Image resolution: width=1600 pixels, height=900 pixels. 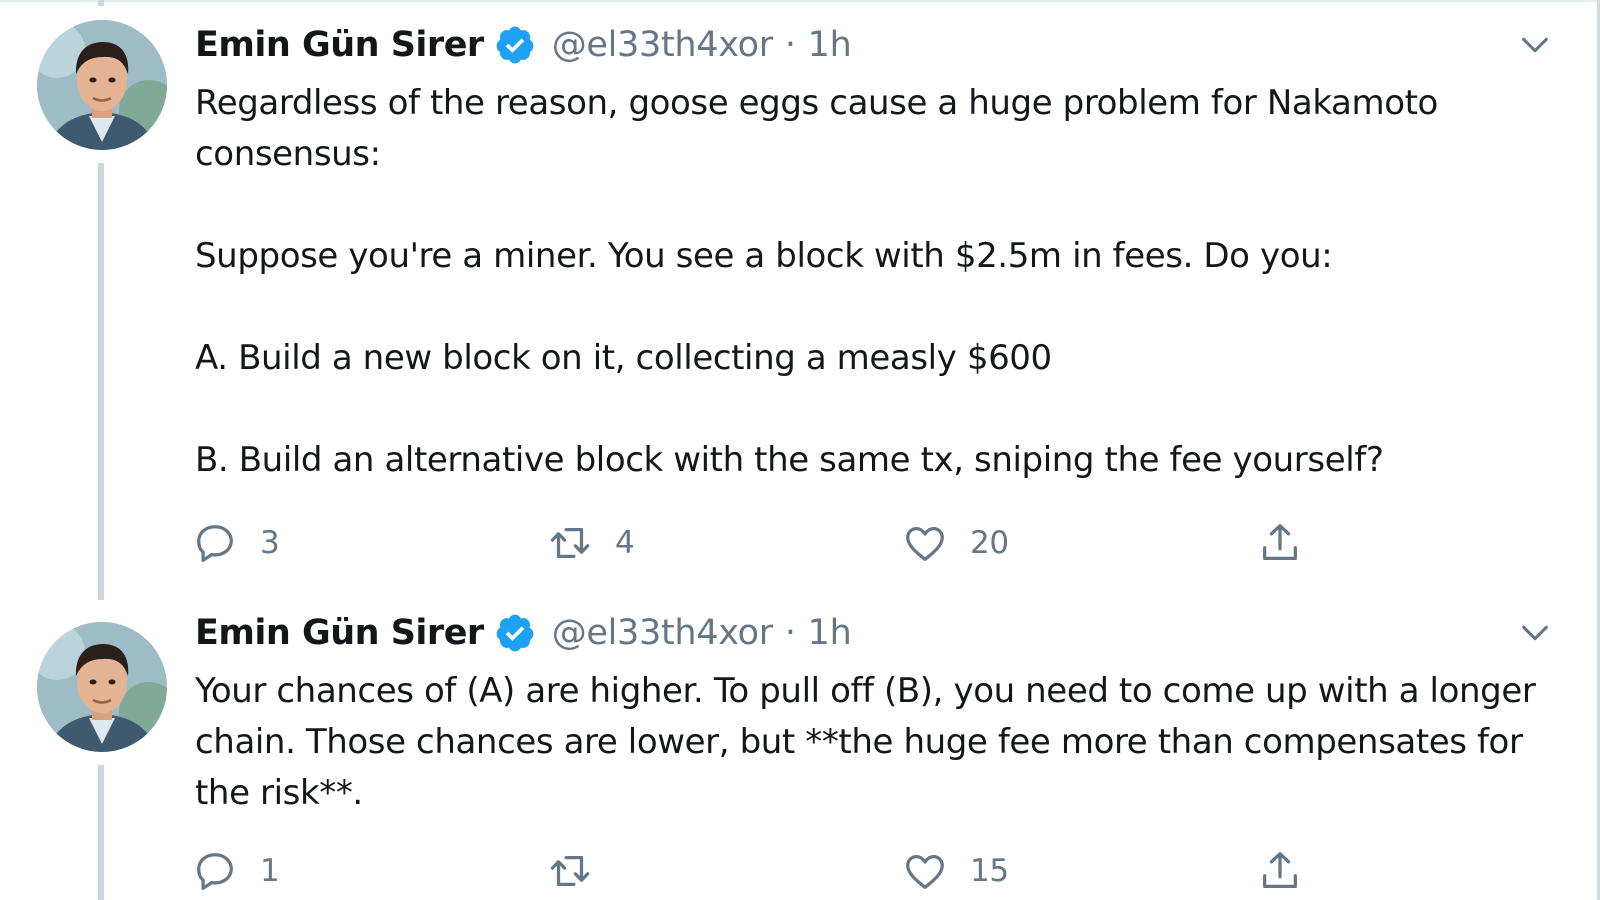 What do you see at coordinates (270, 871) in the screenshot?
I see `reply-count: 1` at bounding box center [270, 871].